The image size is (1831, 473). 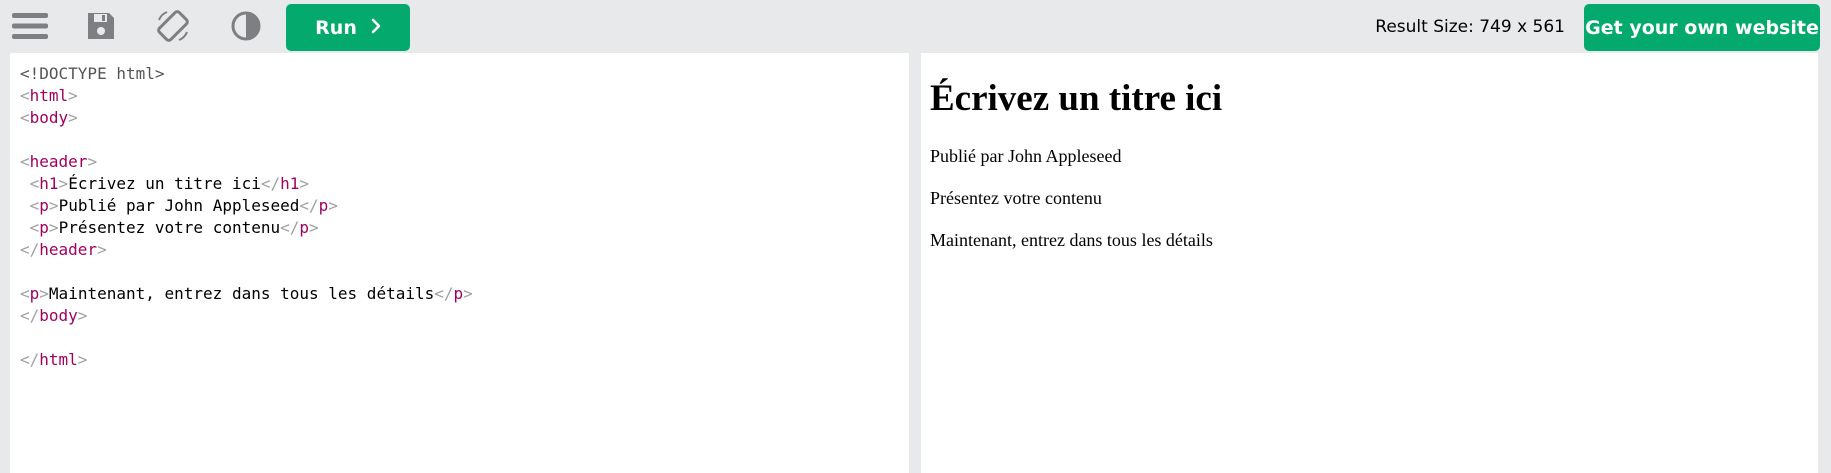 What do you see at coordinates (246, 316) in the screenshot?
I see `code-line: </body>` at bounding box center [246, 316].